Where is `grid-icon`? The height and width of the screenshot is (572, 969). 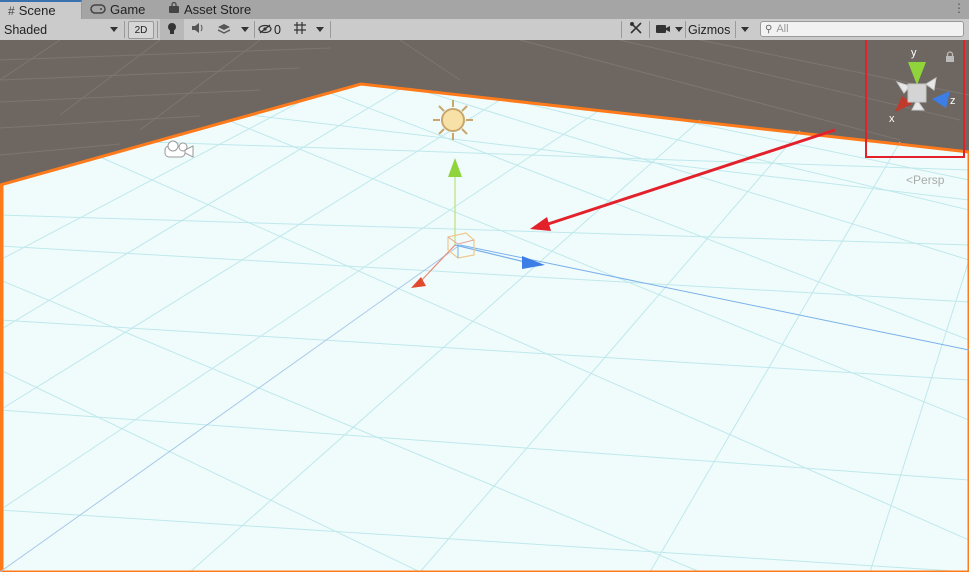
grid-icon is located at coordinates (300, 29).